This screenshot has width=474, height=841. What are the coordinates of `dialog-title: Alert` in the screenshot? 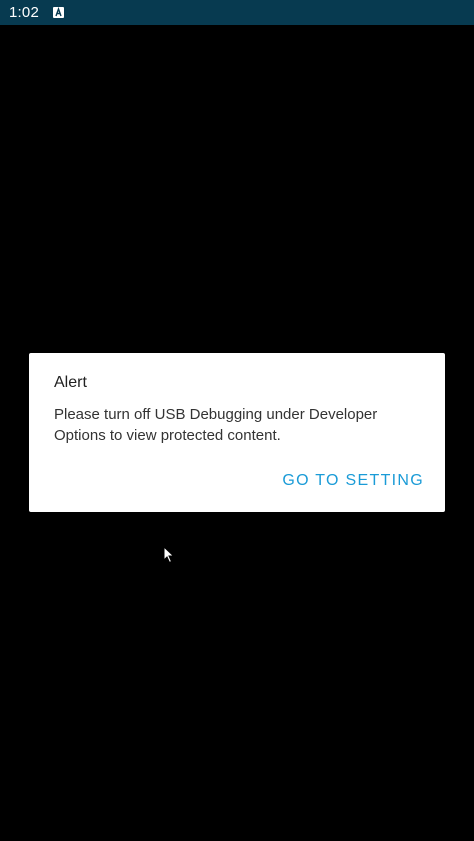 It's located at (70, 382).